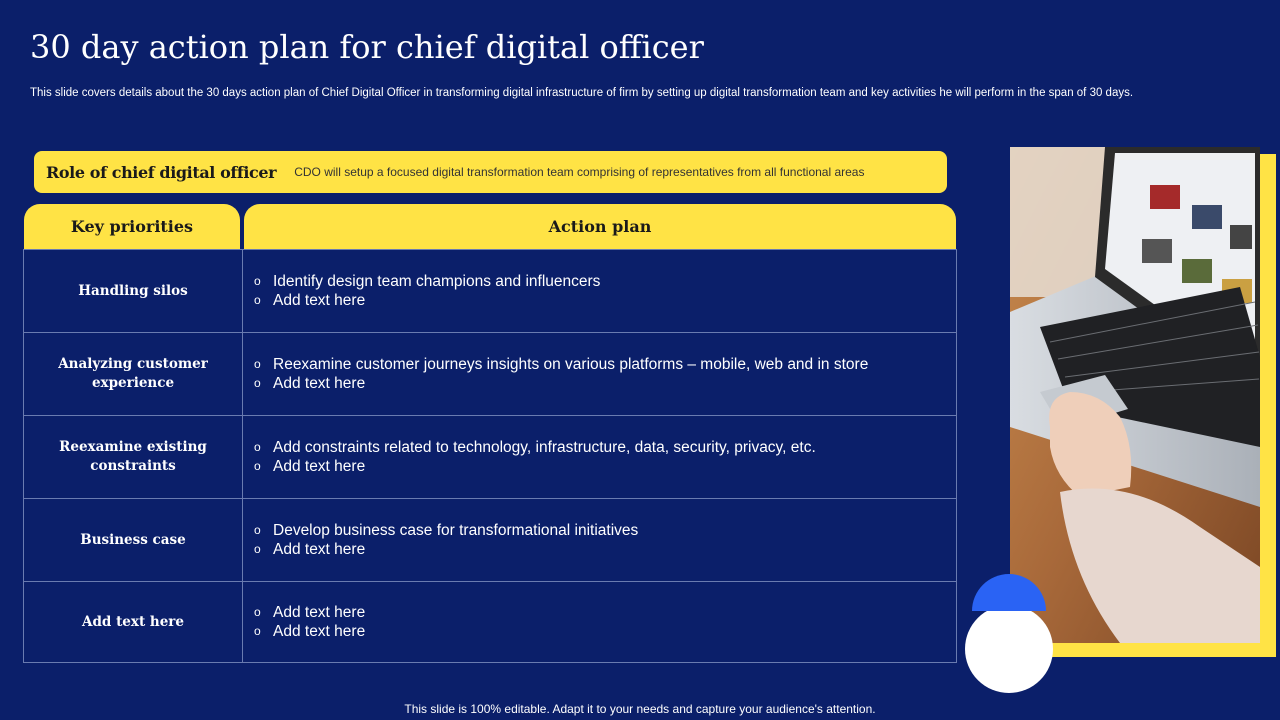  I want to click on laptop-photo, so click(1135, 395).